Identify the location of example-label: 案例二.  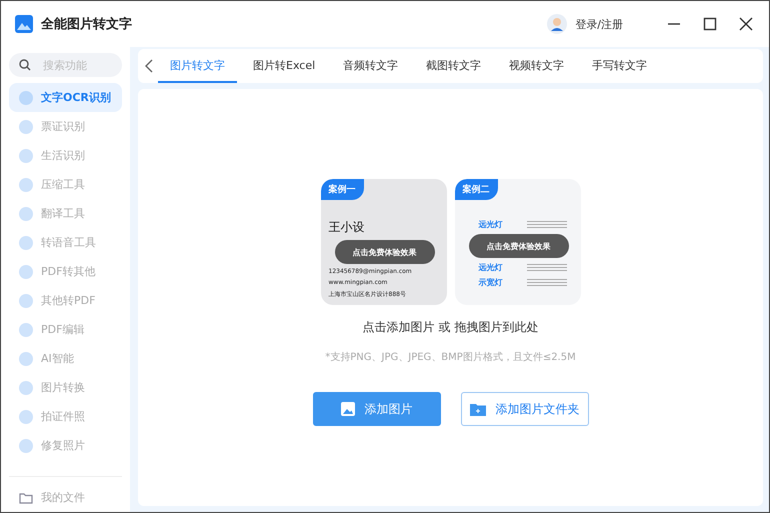
(476, 189).